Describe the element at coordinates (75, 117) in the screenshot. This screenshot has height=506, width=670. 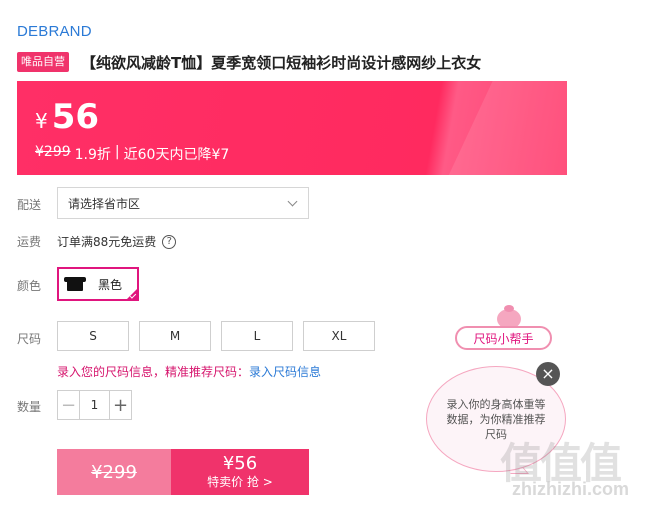
I see `current-price-value: 56` at that location.